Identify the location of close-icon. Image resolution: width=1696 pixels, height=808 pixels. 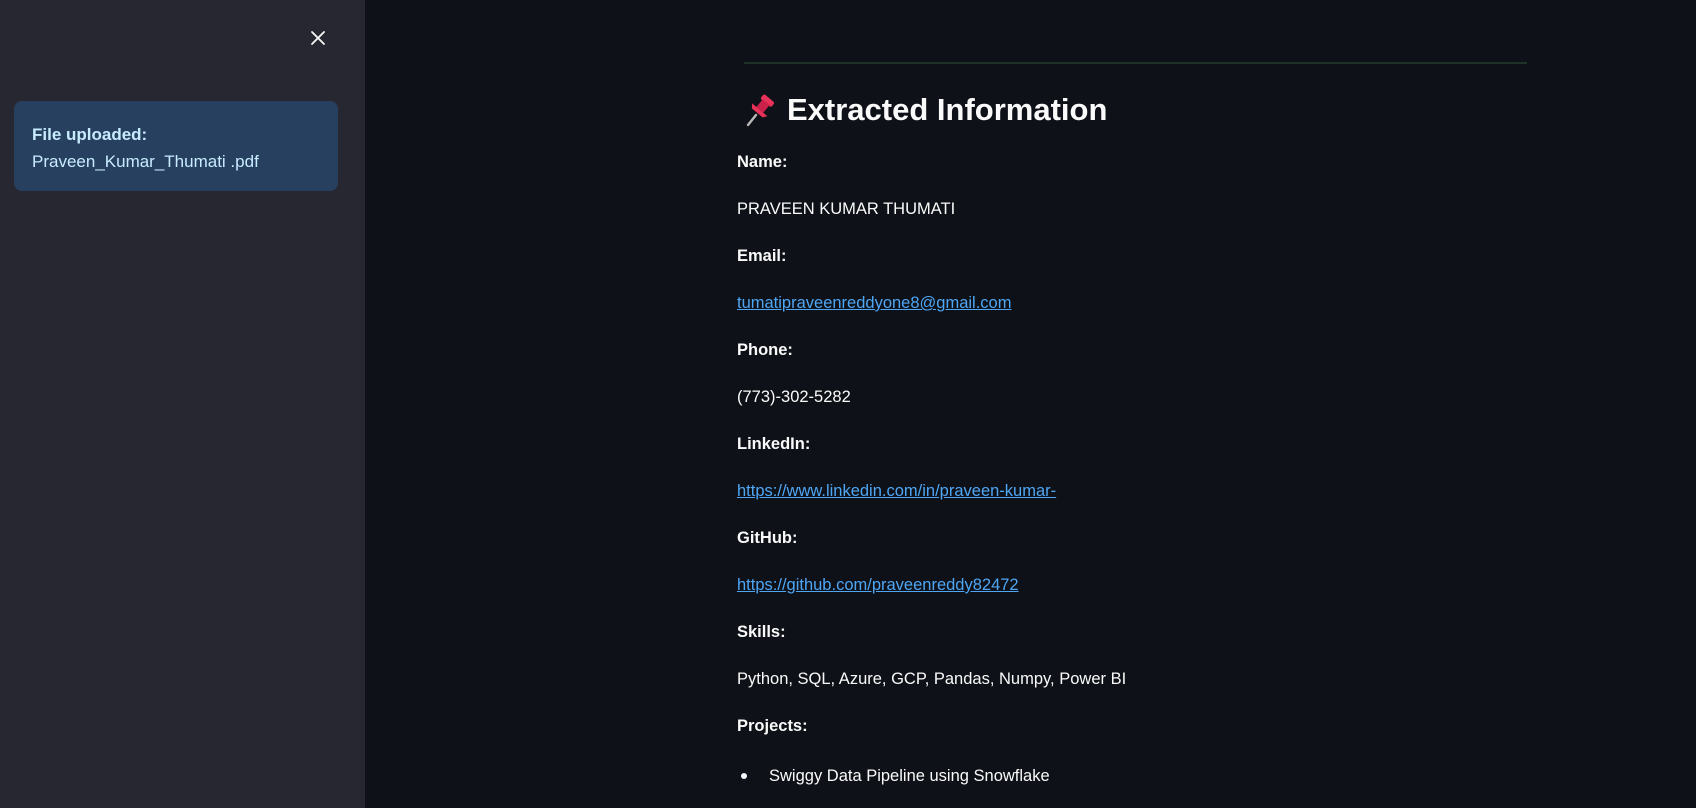
(318, 38).